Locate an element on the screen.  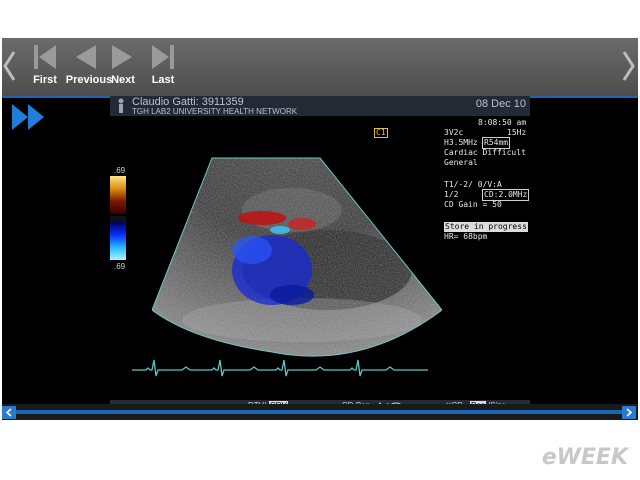
scale-positive is located at coordinates (118, 195).